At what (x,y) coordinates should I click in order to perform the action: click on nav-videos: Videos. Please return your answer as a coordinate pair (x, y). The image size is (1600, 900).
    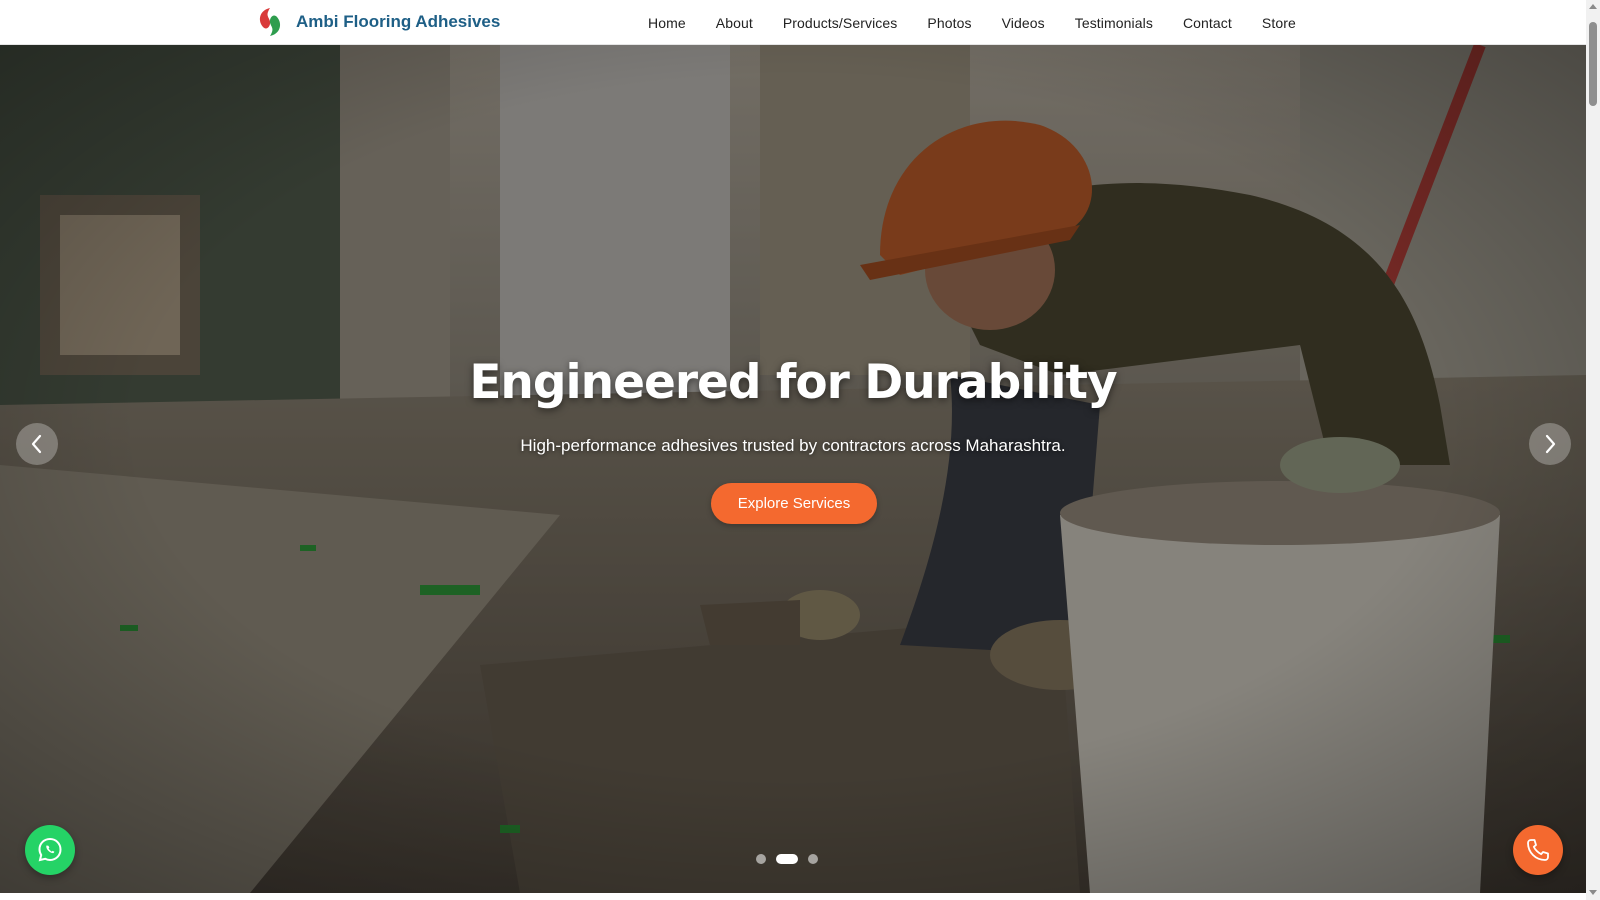
    Looking at the image, I should click on (1023, 23).